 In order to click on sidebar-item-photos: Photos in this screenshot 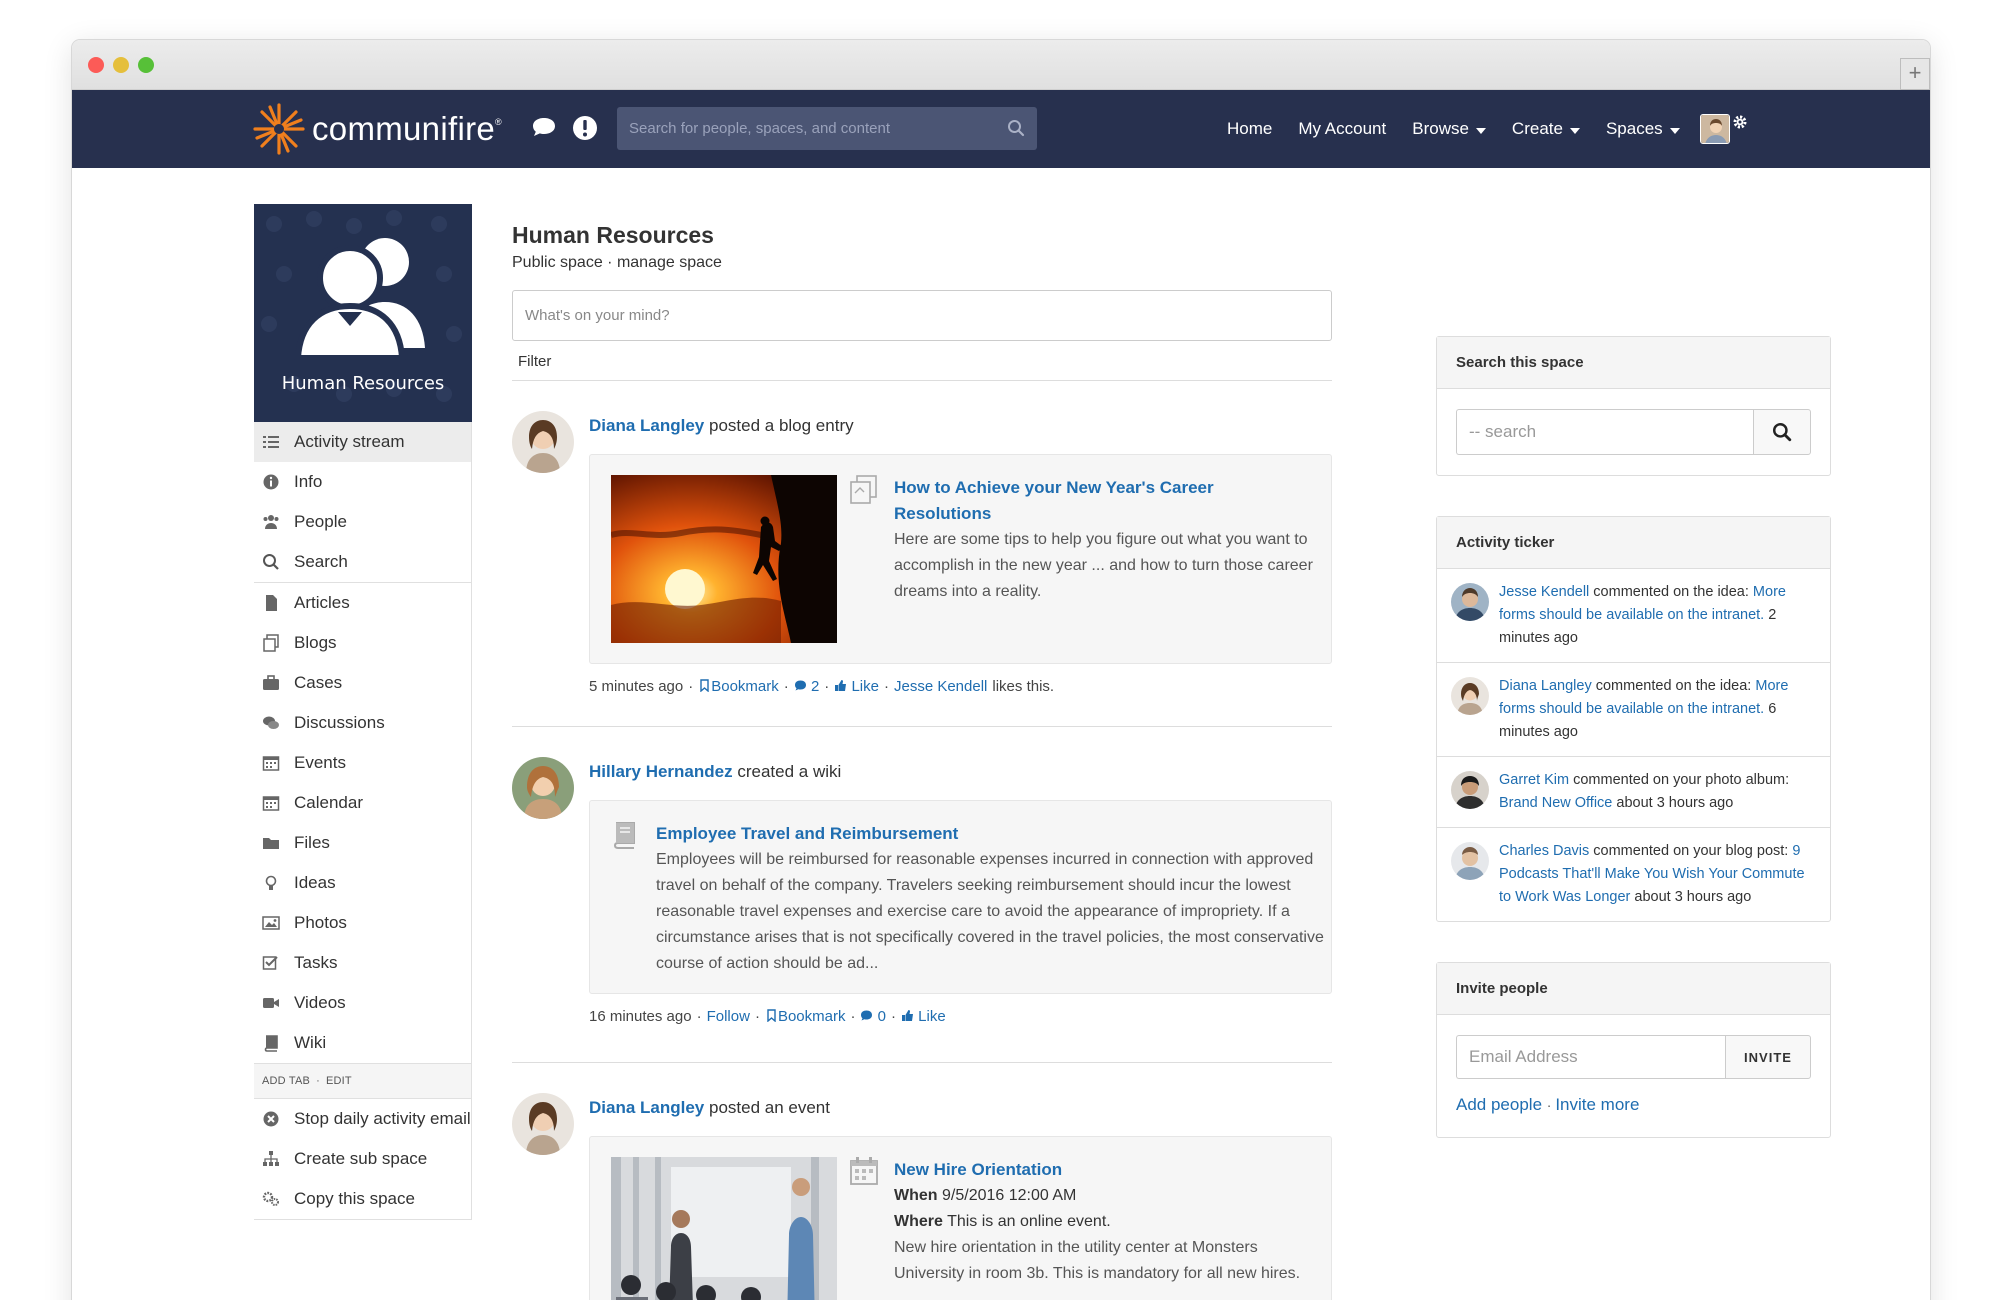, I will do `click(362, 923)`.